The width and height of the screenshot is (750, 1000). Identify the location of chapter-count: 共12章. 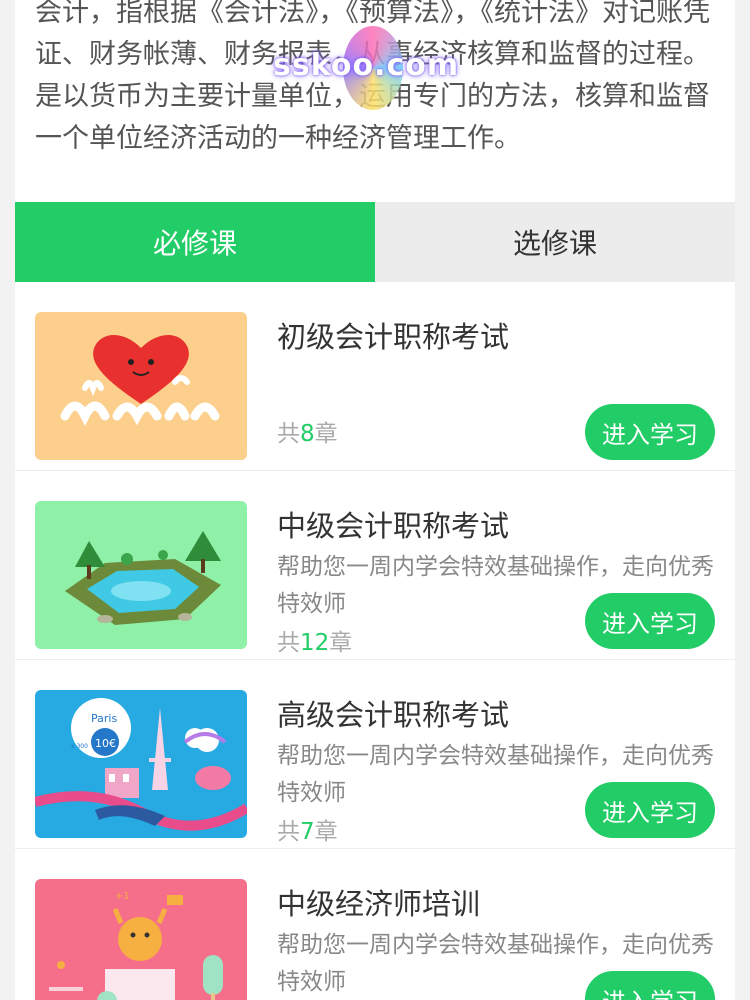
(314, 640).